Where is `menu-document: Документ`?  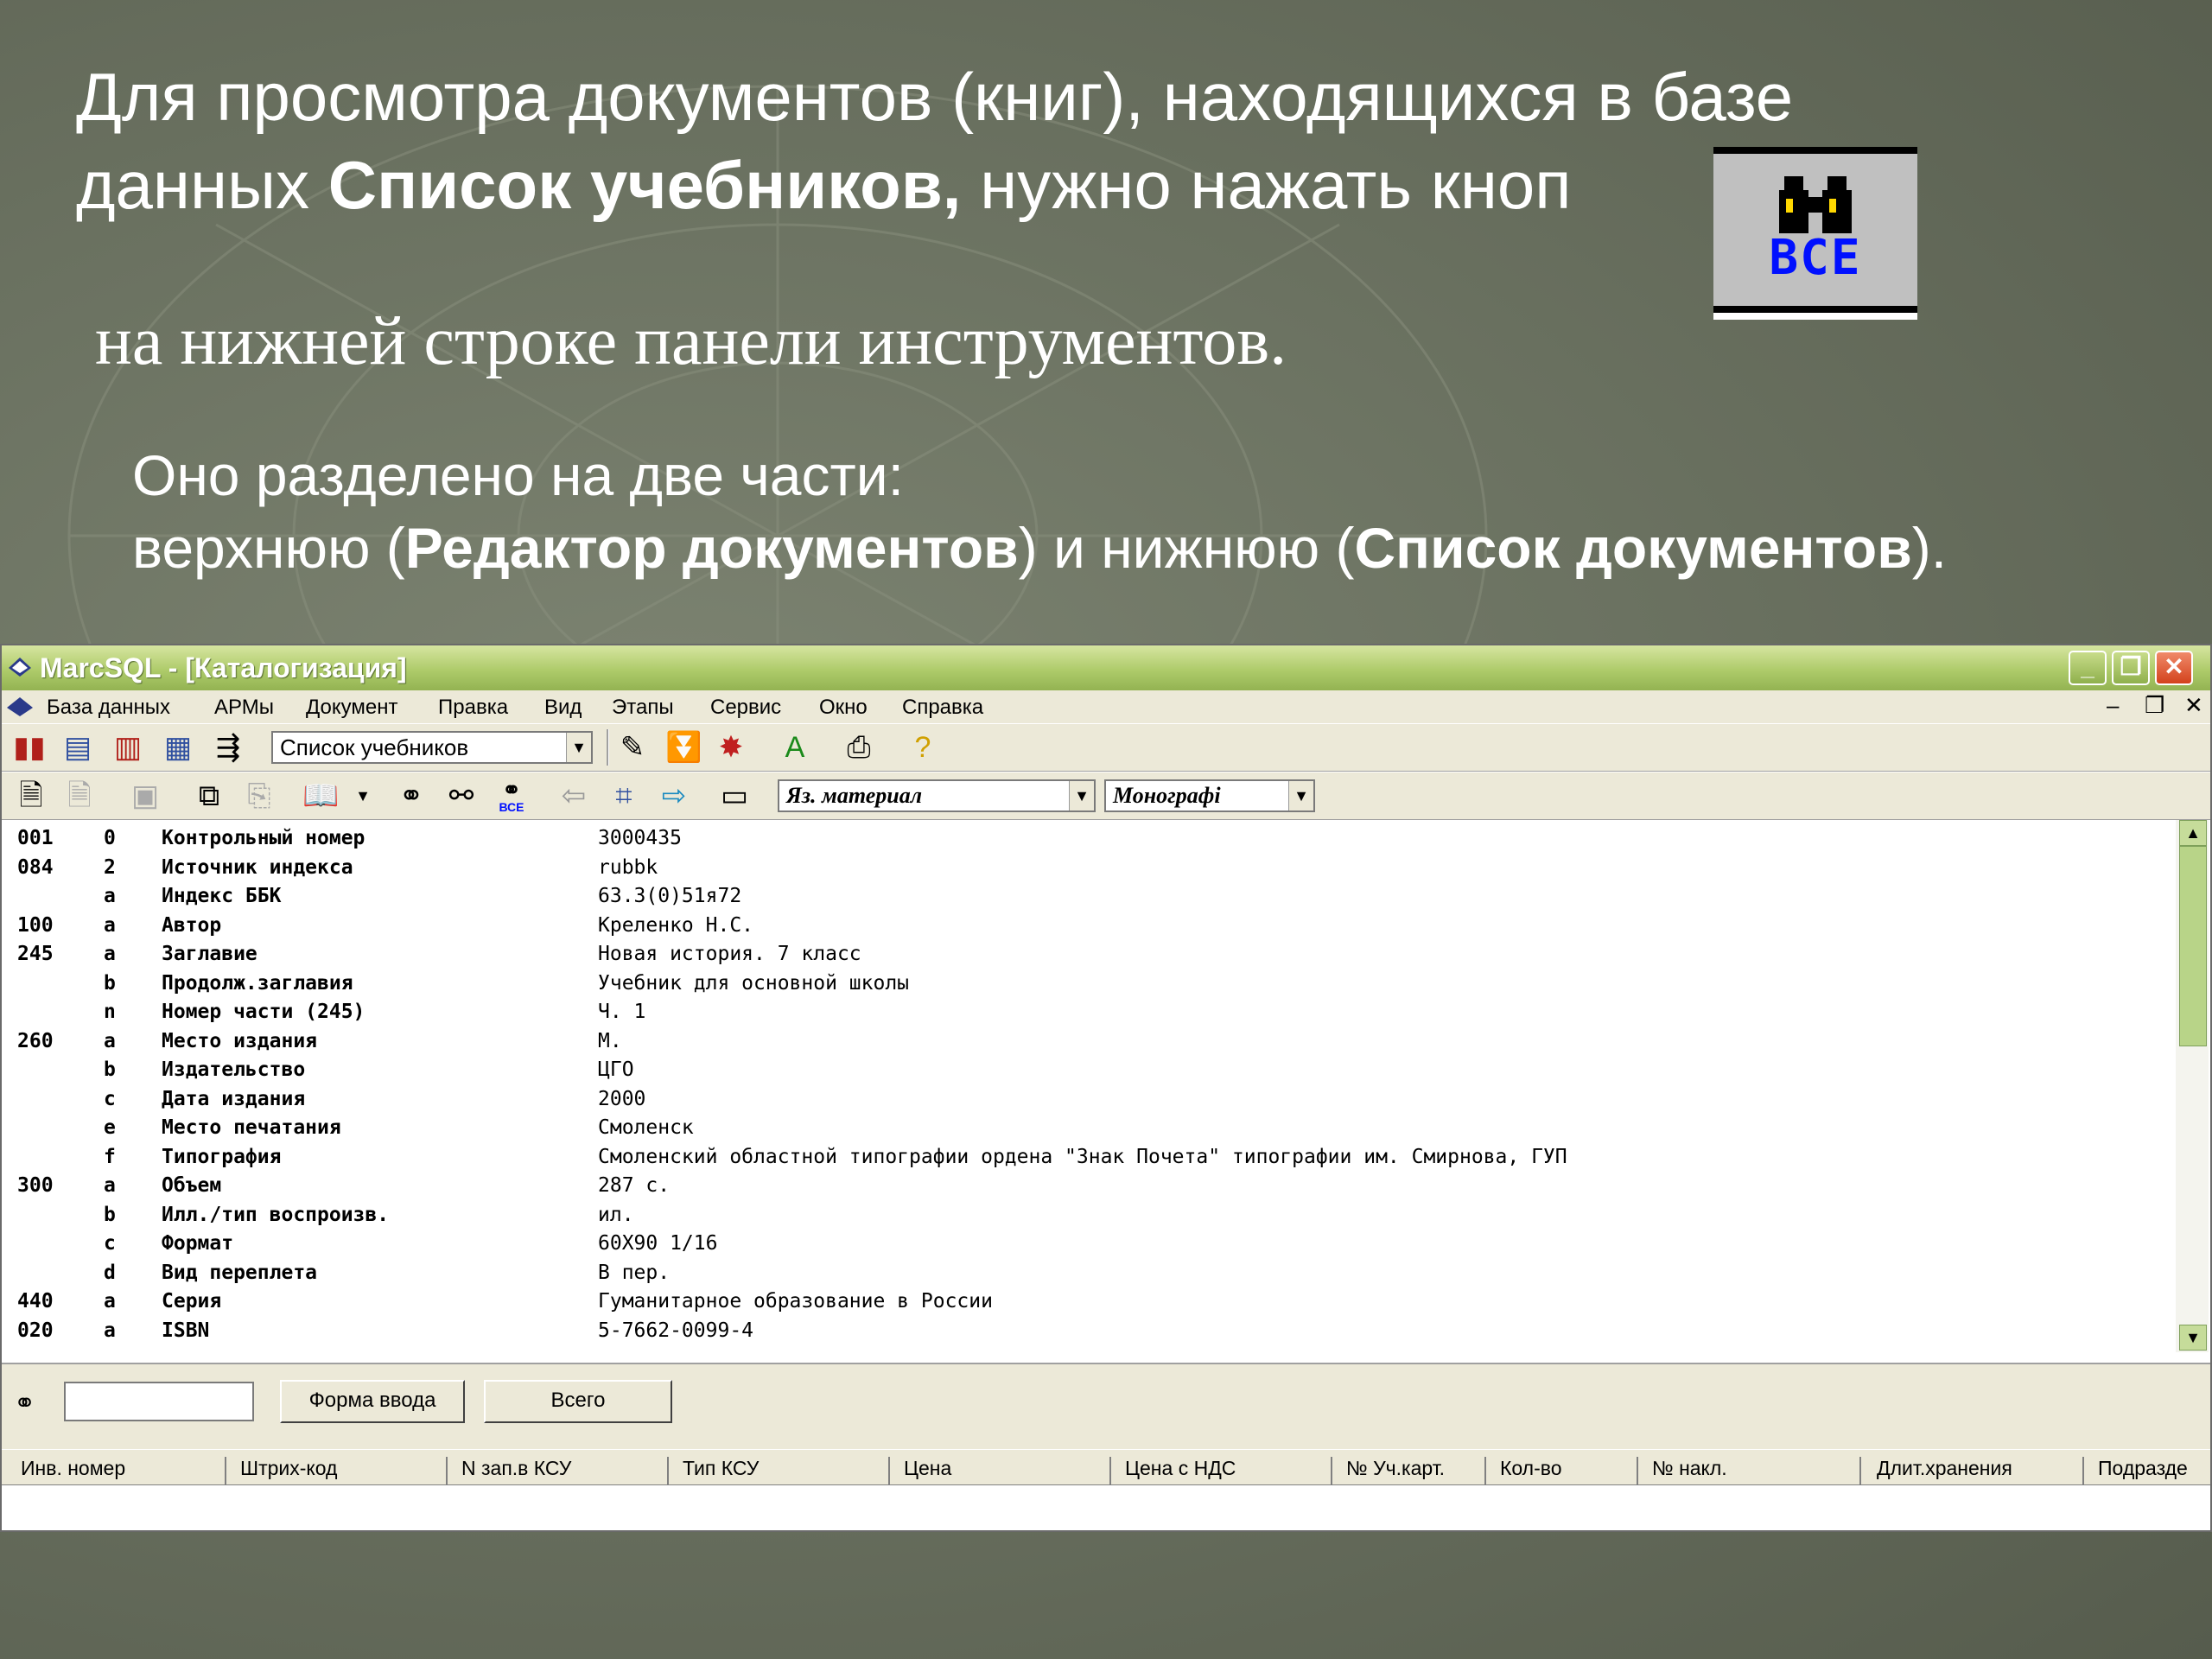 menu-document: Документ is located at coordinates (351, 708).